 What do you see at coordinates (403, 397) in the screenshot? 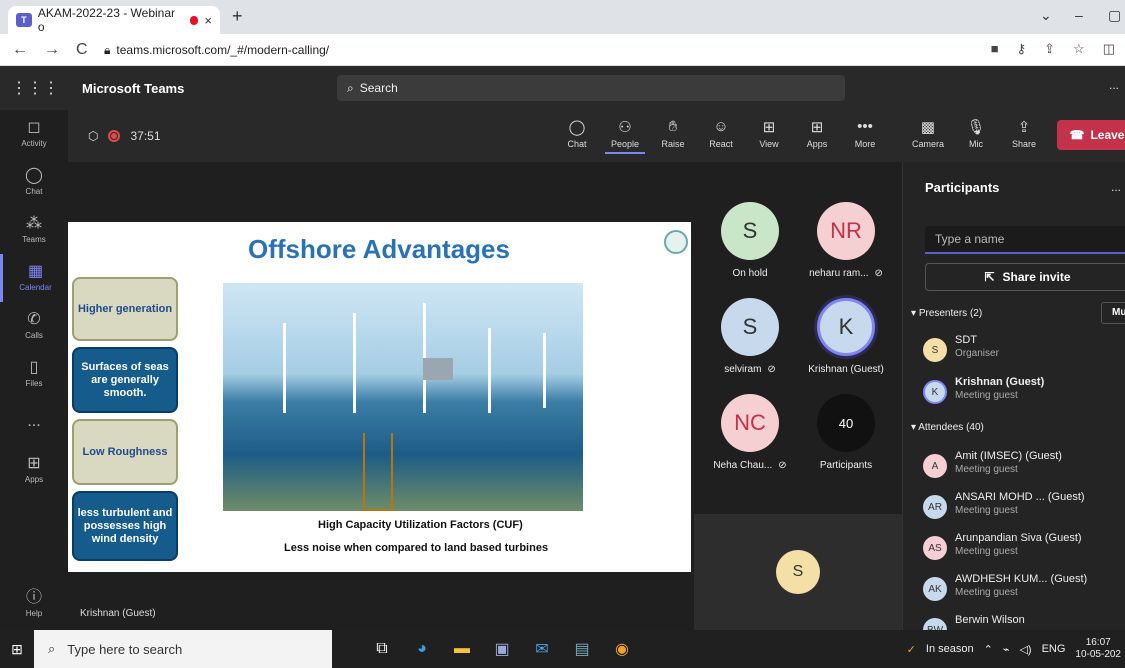
I see `offshore-turbine-image` at bounding box center [403, 397].